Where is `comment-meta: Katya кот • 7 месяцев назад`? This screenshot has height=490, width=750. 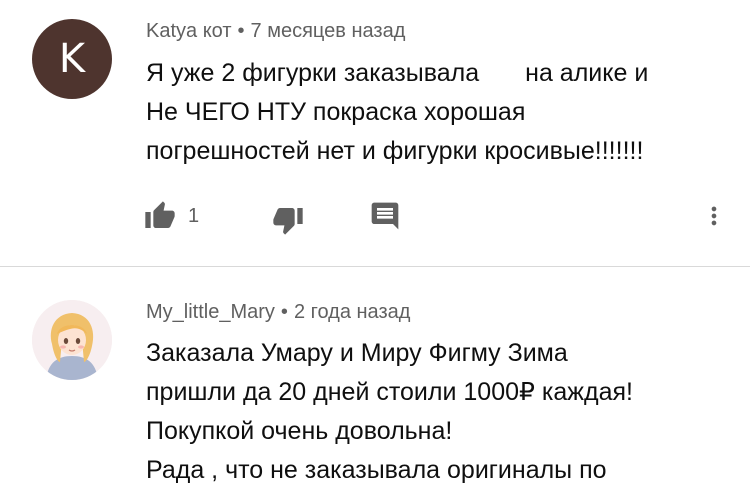 comment-meta: Katya кот • 7 месяцев назад is located at coordinates (275, 31).